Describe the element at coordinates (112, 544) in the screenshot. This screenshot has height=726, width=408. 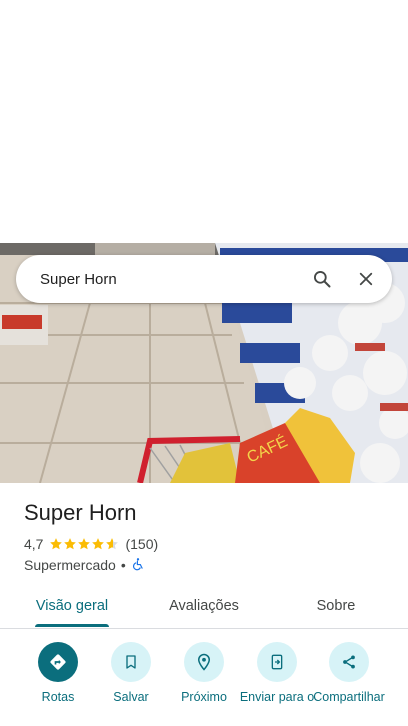
I see `half-star-icon` at that location.